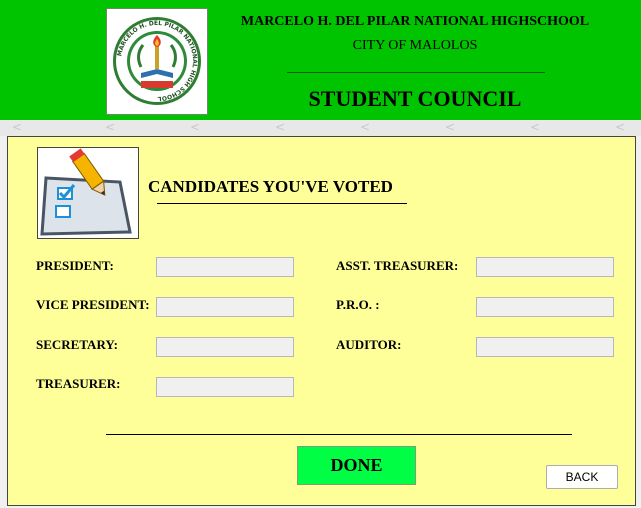 The height and width of the screenshot is (508, 641). Describe the element at coordinates (356, 465) in the screenshot. I see `done-button: DONE` at that location.